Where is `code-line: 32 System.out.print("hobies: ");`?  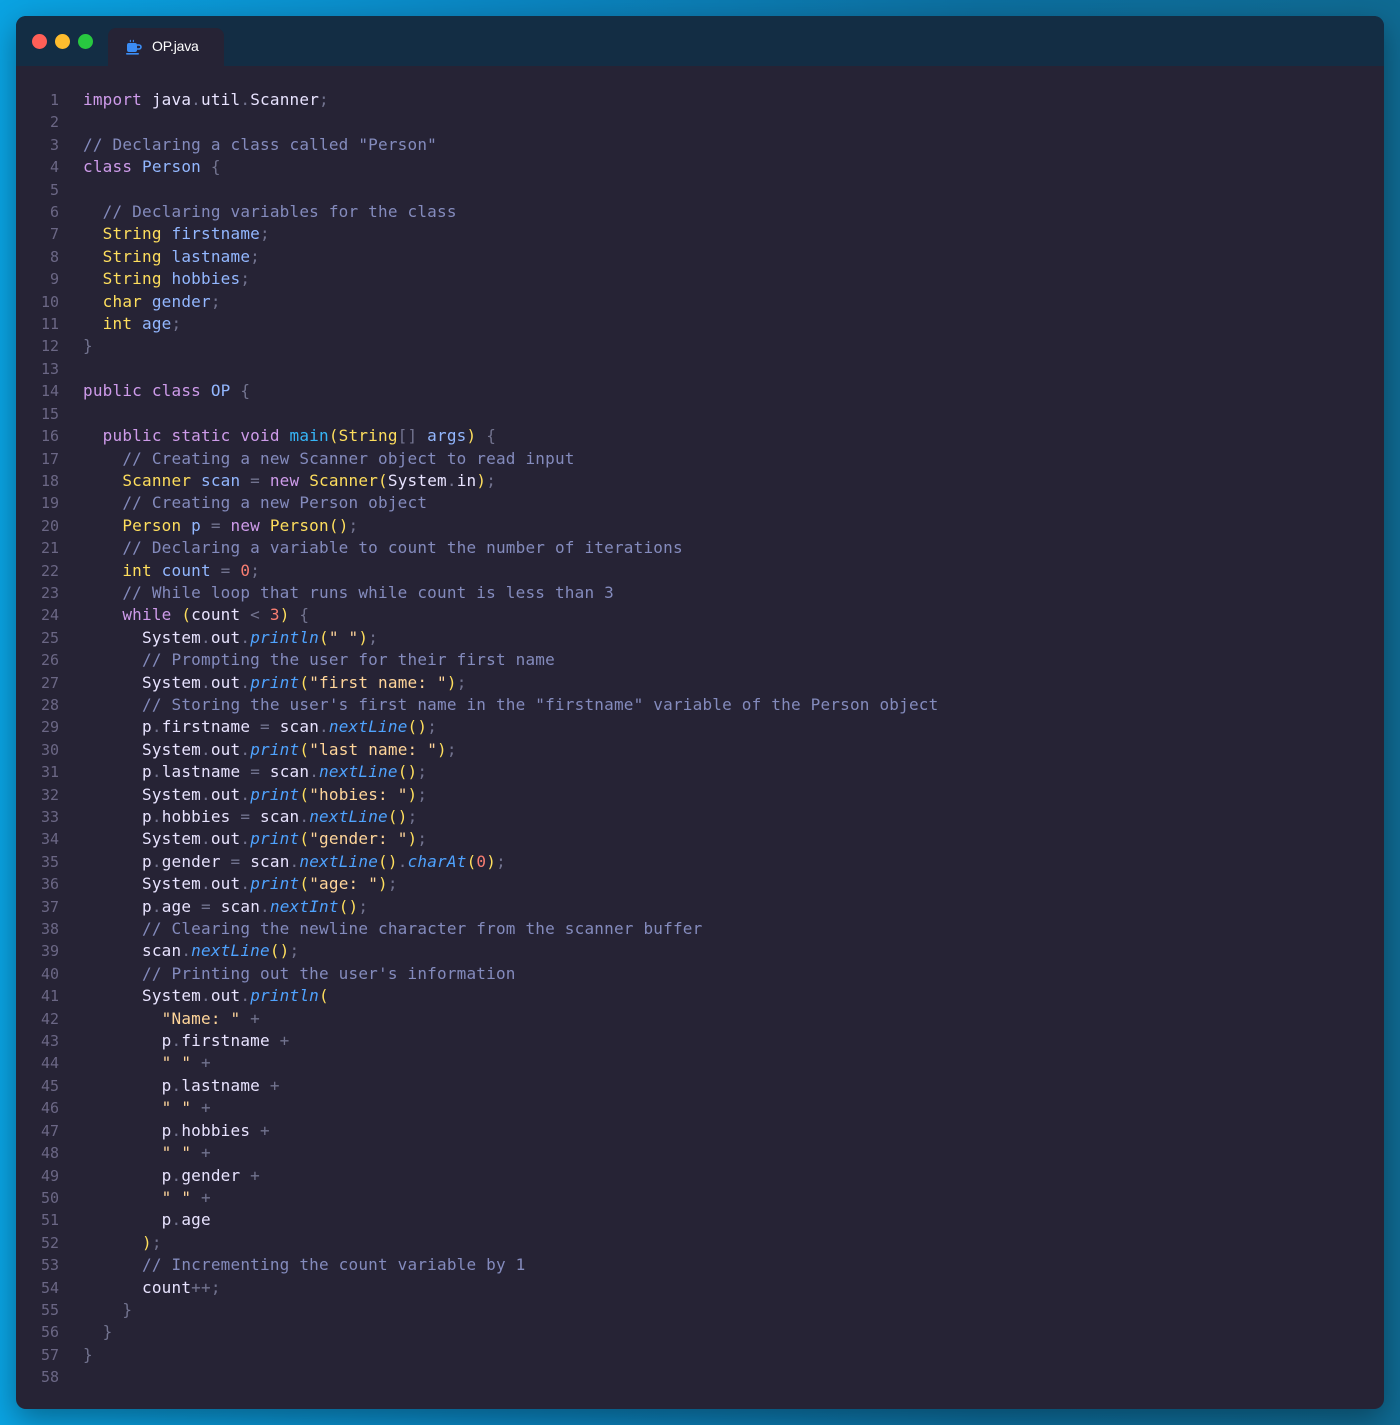 code-line: 32 System.out.print("hobies: "); is located at coordinates (700, 795).